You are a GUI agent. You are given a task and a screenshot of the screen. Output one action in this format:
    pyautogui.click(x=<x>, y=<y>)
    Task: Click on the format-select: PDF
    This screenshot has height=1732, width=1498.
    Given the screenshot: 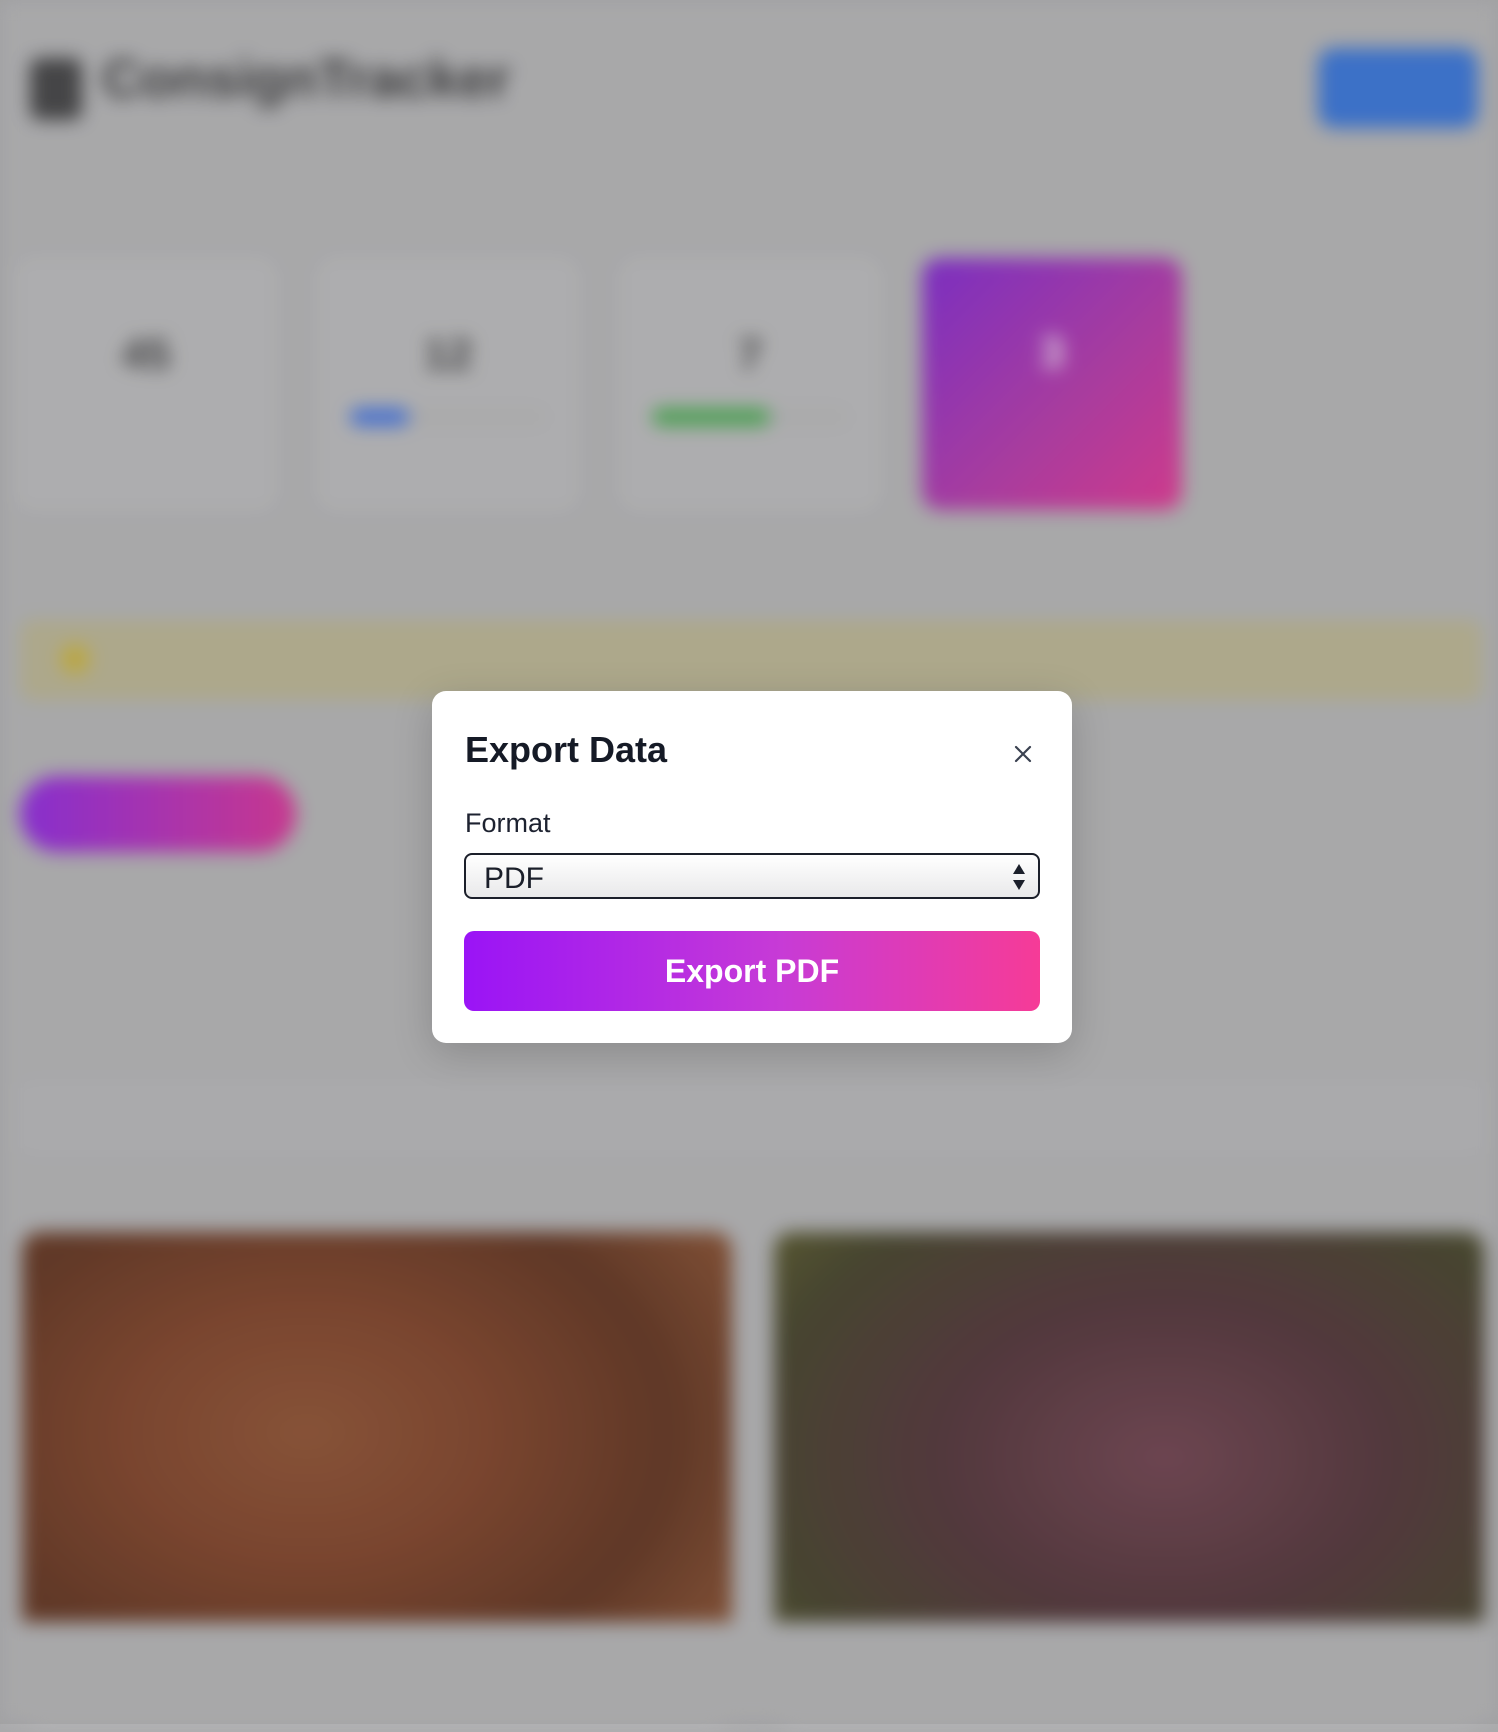 What is the action you would take?
    pyautogui.click(x=752, y=876)
    